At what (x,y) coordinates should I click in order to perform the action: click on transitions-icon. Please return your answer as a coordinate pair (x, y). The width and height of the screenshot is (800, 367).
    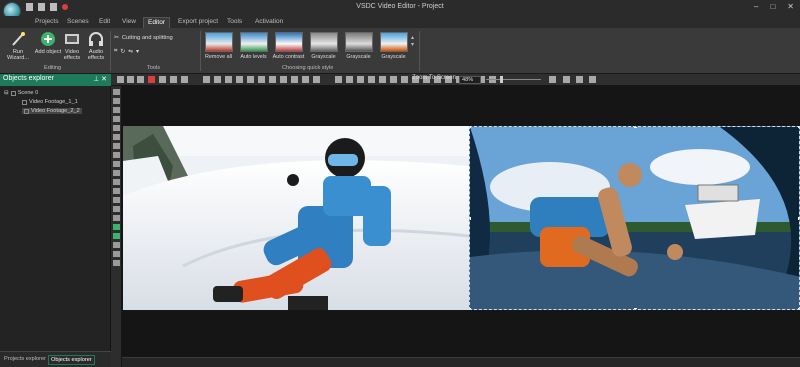
    Looking at the image, I should click on (116, 254).